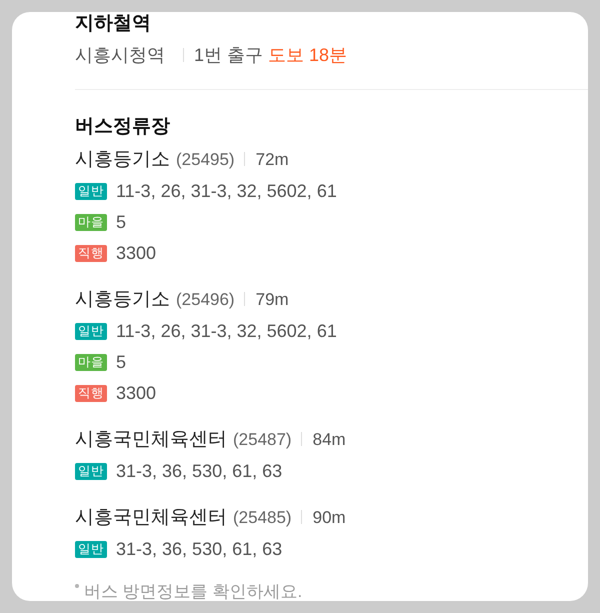 This screenshot has width=600, height=613. Describe the element at coordinates (120, 55) in the screenshot. I see `station-name: 시흥시청역` at that location.